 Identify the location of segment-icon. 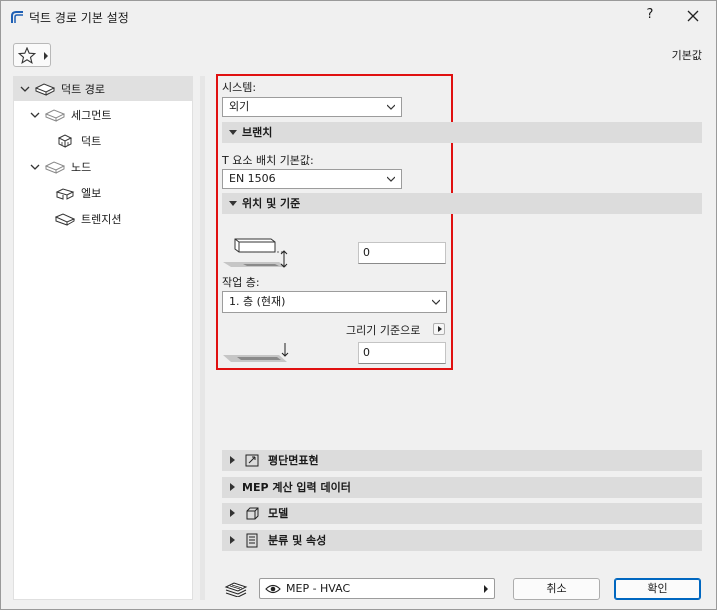
(55, 115).